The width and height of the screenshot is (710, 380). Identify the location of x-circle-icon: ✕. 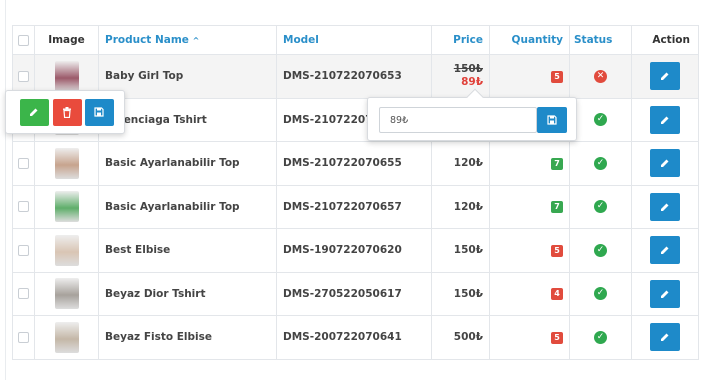
(600, 76).